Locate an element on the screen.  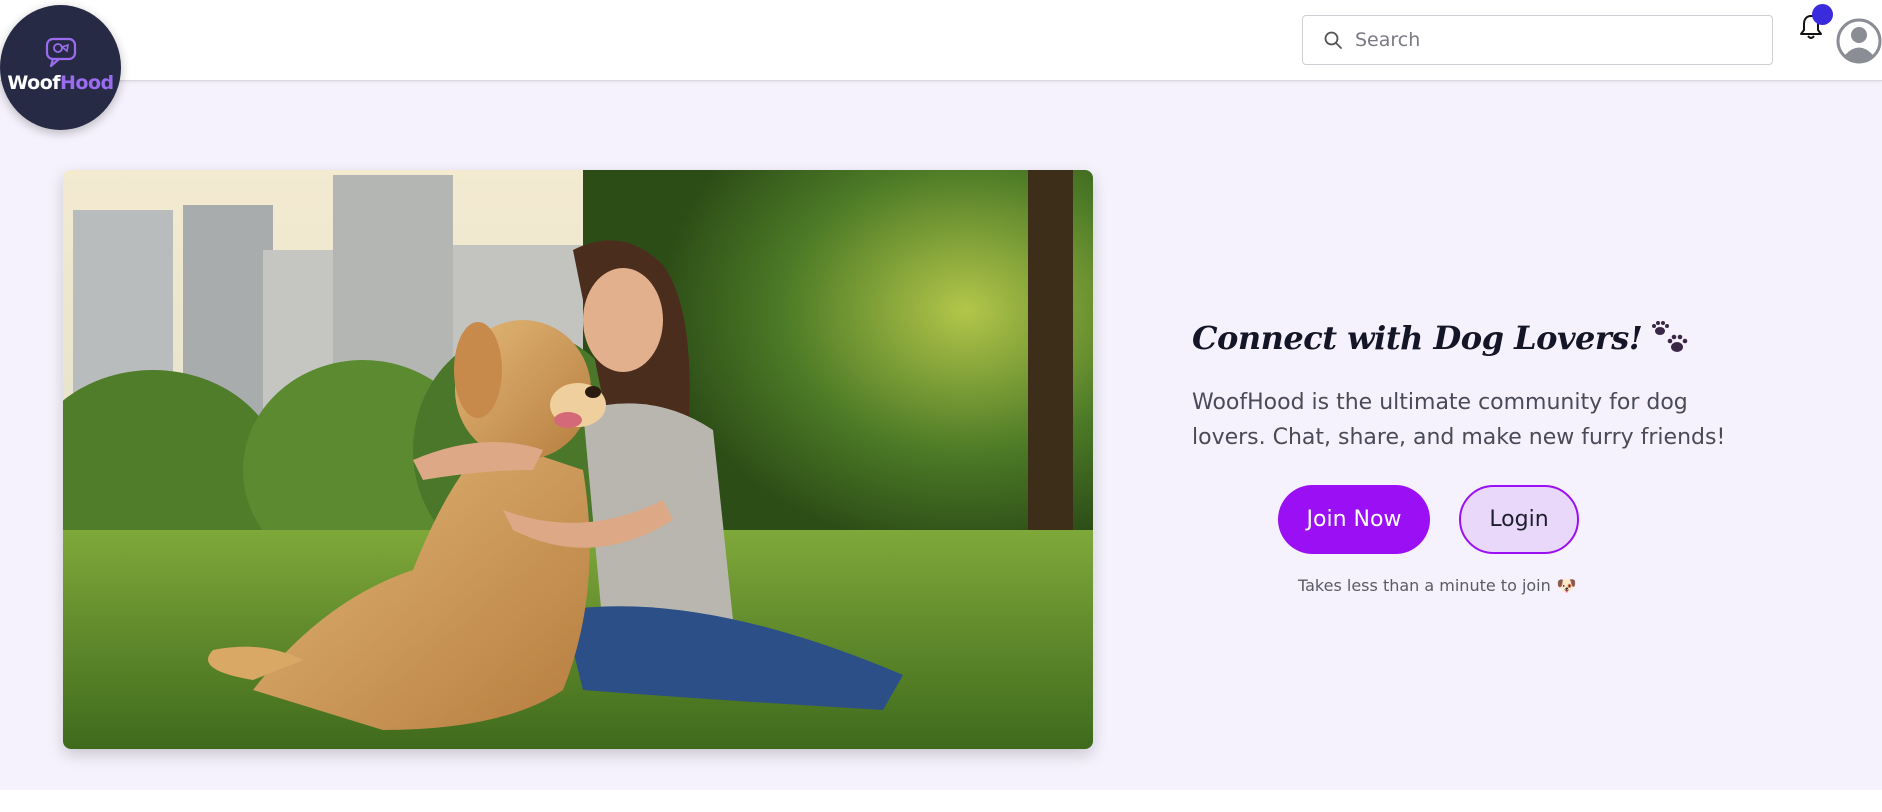
signup-hint: Takes less than a minute to join 🐶 is located at coordinates (1437, 585).